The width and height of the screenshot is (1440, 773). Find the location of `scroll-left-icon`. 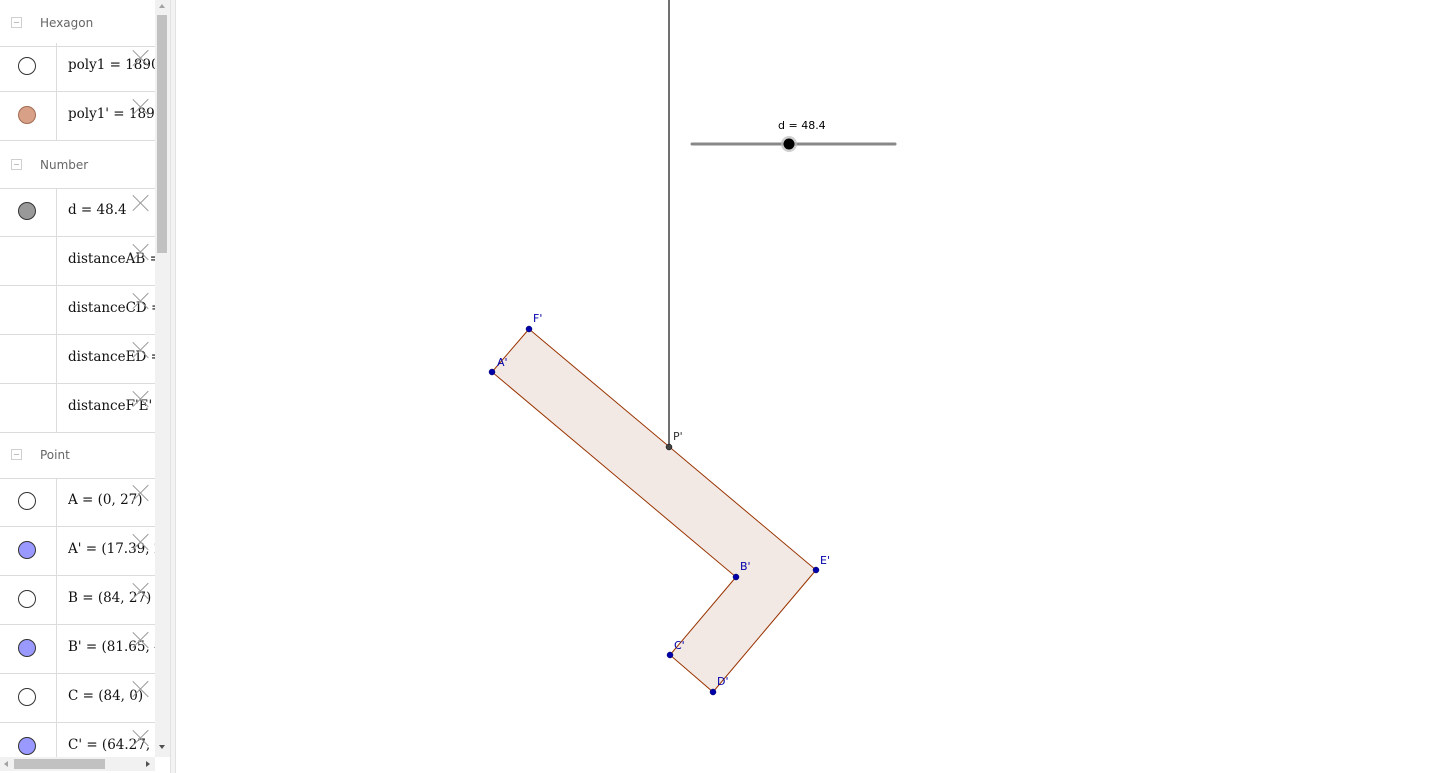

scroll-left-icon is located at coordinates (6, 764).